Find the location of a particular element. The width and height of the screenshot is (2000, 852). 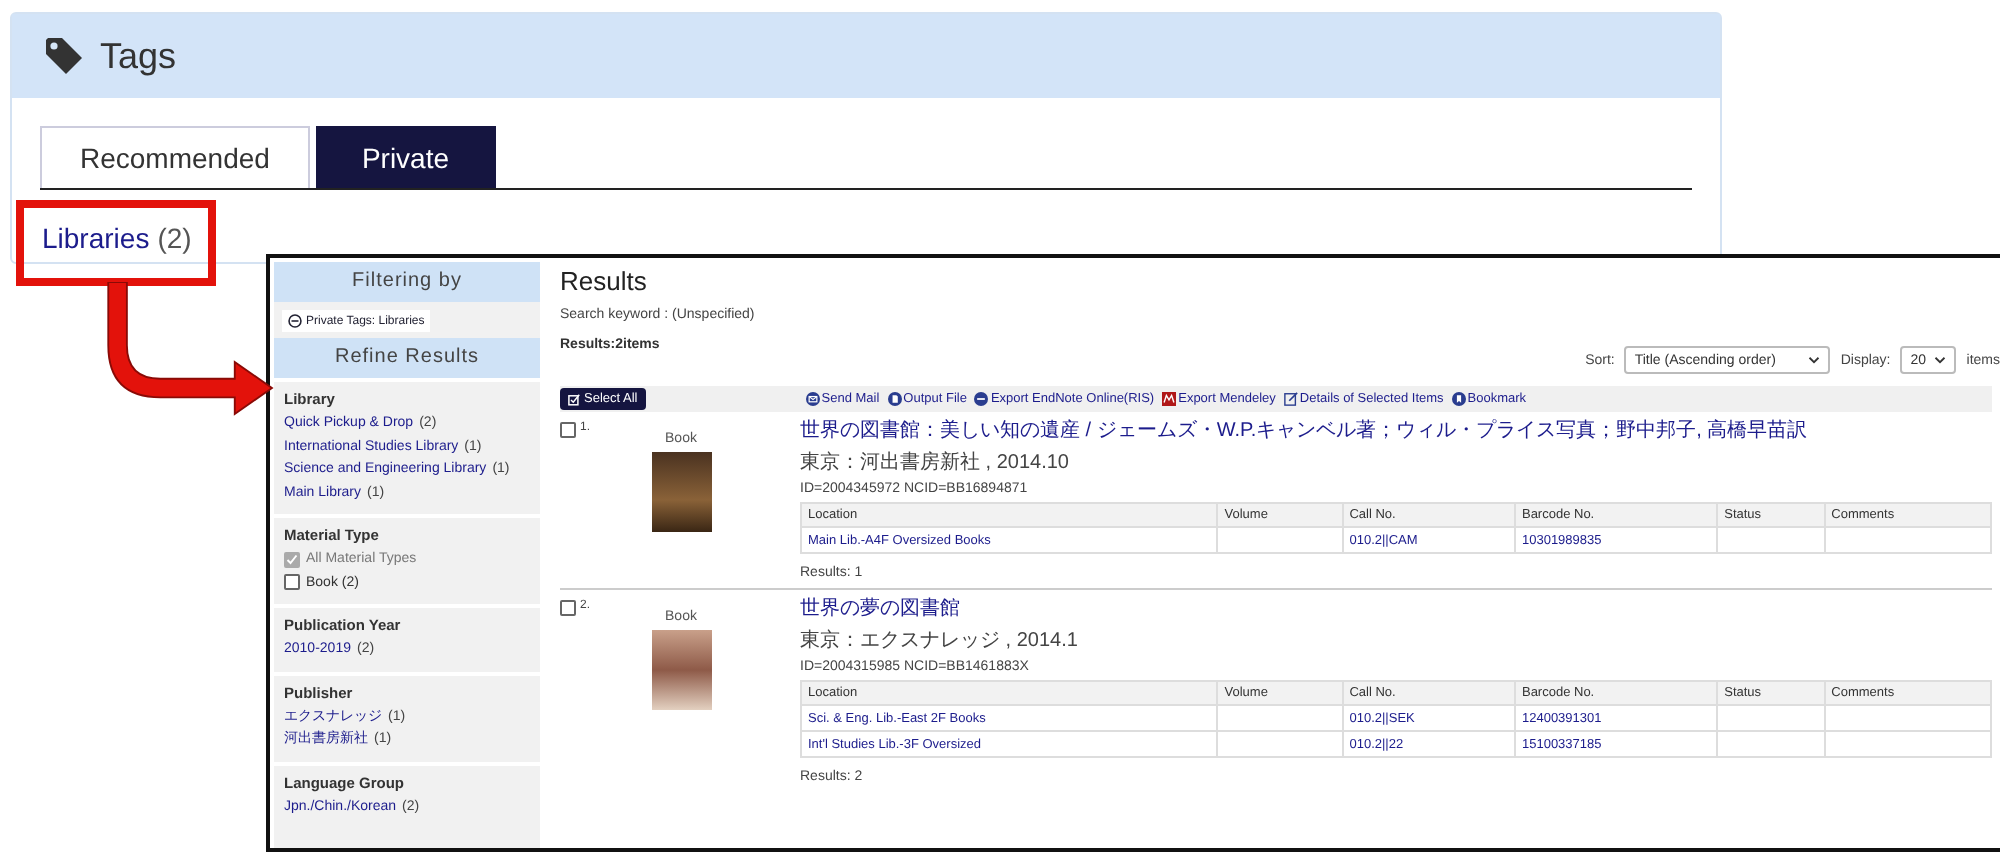

tag-count: (2) is located at coordinates (174, 238).